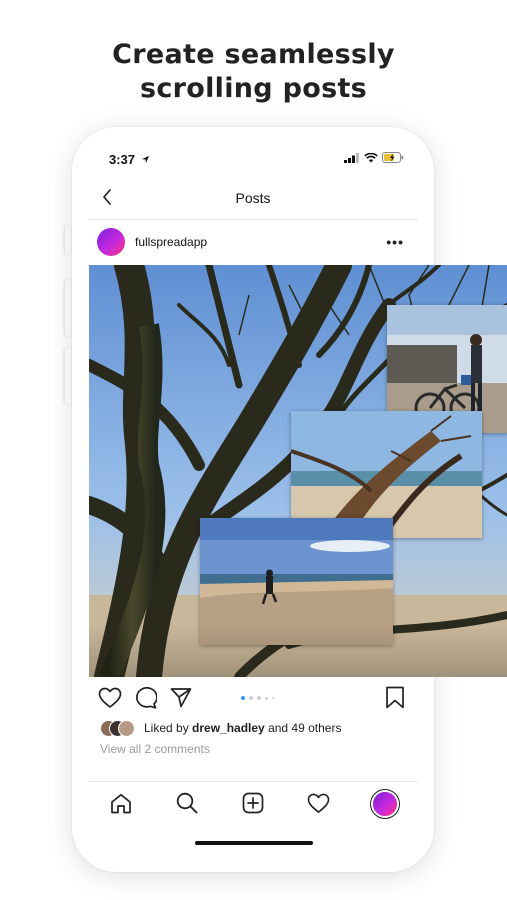 The height and width of the screenshot is (900, 507). Describe the element at coordinates (395, 697) in the screenshot. I see `bookmark-icon` at that location.